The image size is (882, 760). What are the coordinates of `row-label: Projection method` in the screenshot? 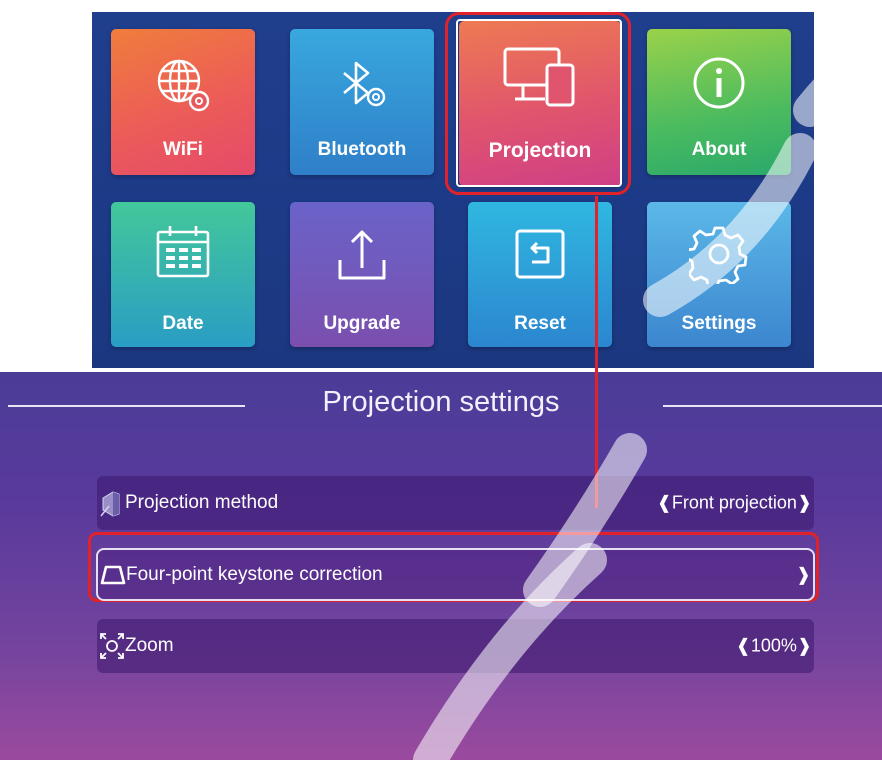 It's located at (202, 502).